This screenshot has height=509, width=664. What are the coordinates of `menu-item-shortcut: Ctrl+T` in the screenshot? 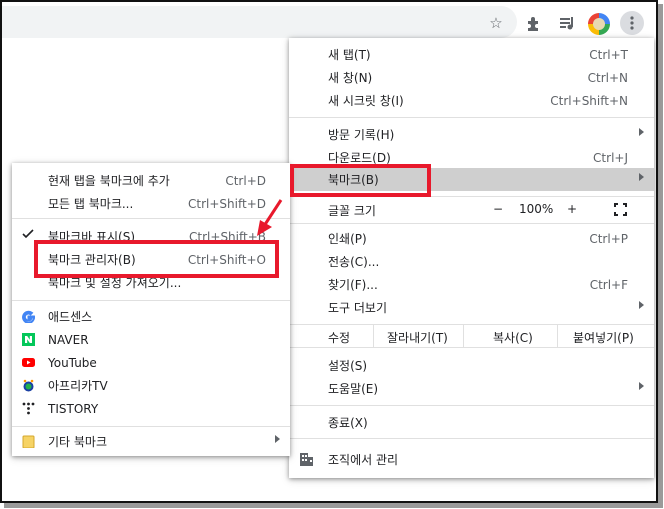 It's located at (608, 54).